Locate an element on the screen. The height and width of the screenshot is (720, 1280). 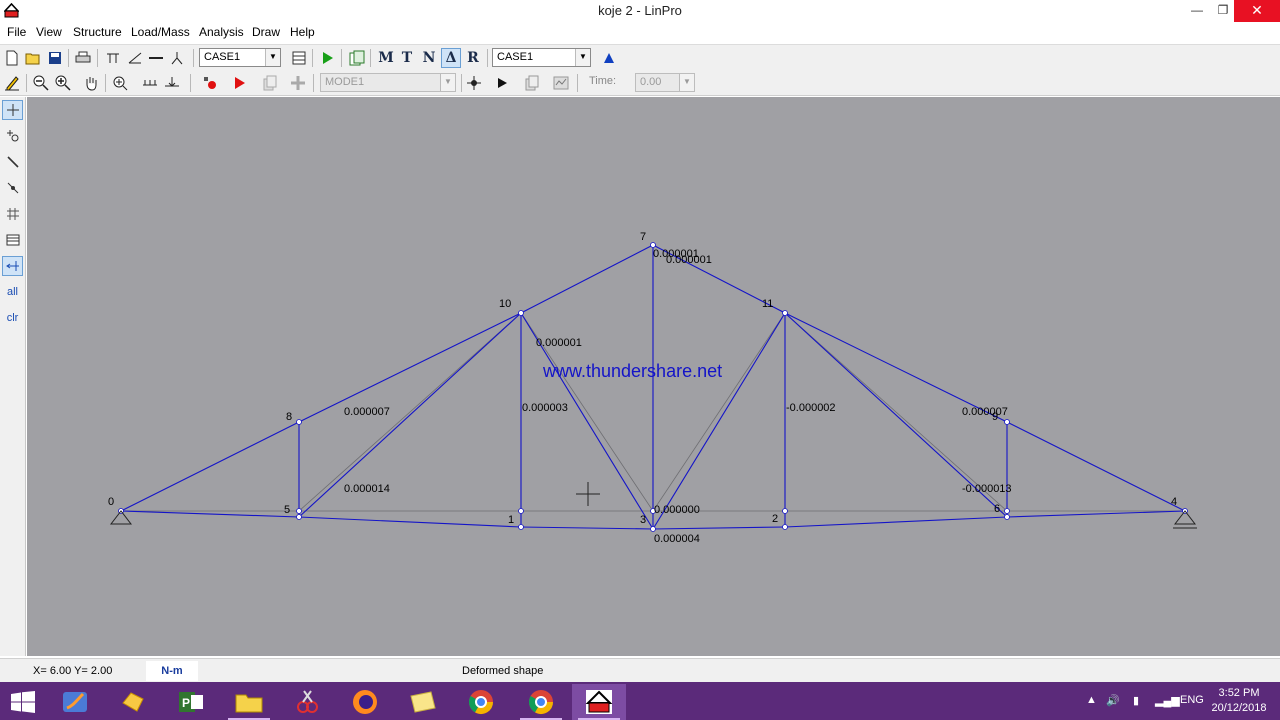
status-bar: X= 6.00 Y= 2.00 N-m Deformed shape is located at coordinates (640, 670).